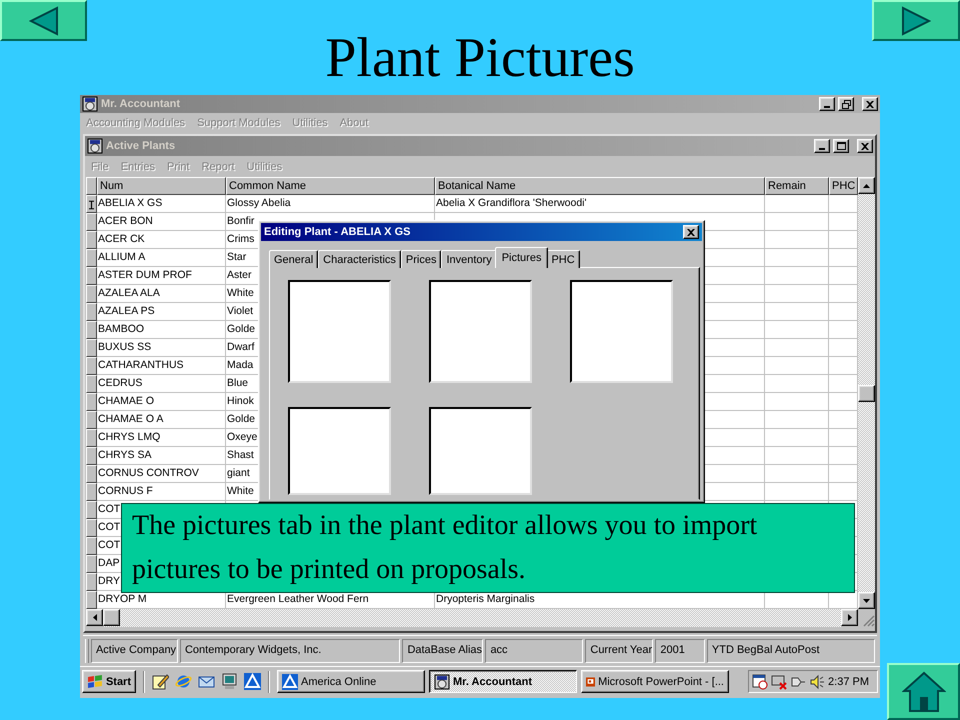  I want to click on house-icon, so click(924, 691).